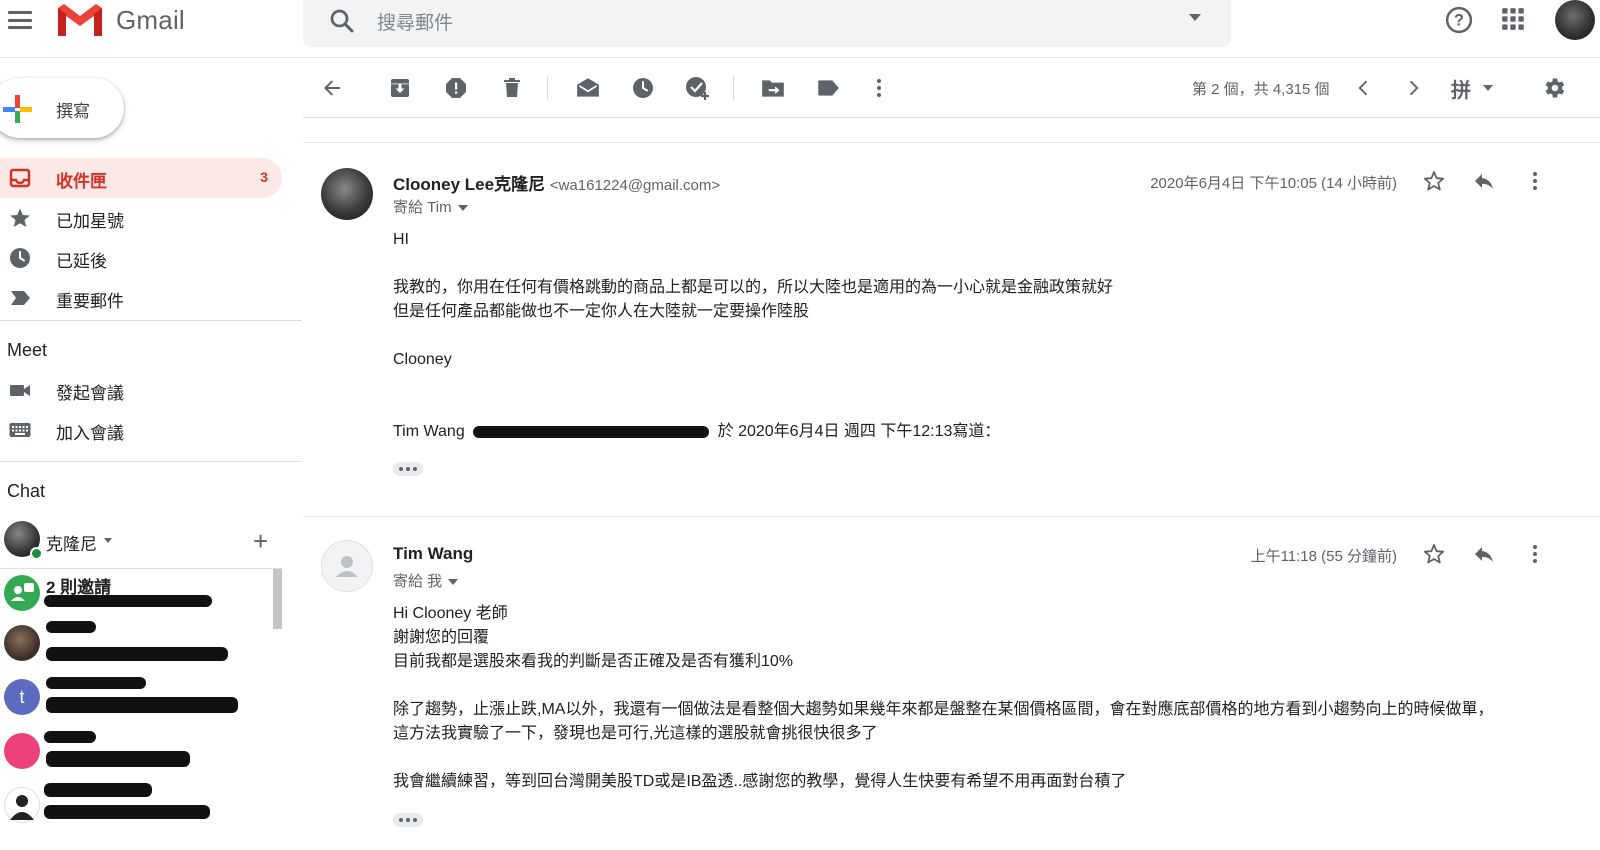 This screenshot has height=850, width=1600. I want to click on search-bar: 搜尋郵件, so click(767, 23).